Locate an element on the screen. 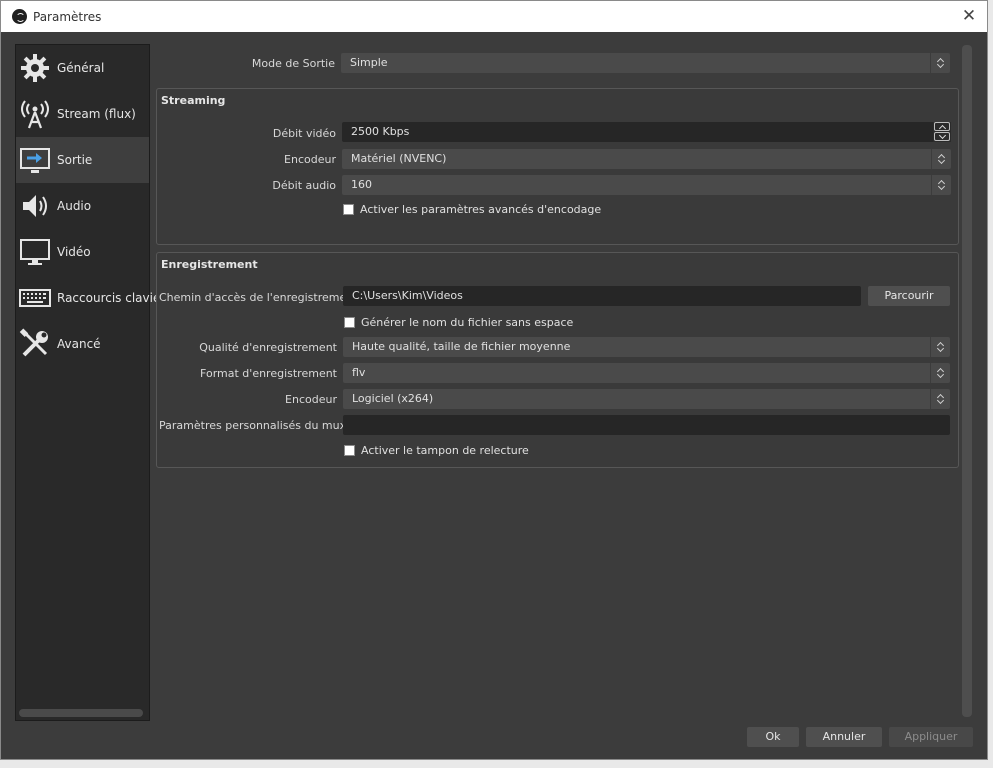  spinbox-buttons is located at coordinates (942, 132).